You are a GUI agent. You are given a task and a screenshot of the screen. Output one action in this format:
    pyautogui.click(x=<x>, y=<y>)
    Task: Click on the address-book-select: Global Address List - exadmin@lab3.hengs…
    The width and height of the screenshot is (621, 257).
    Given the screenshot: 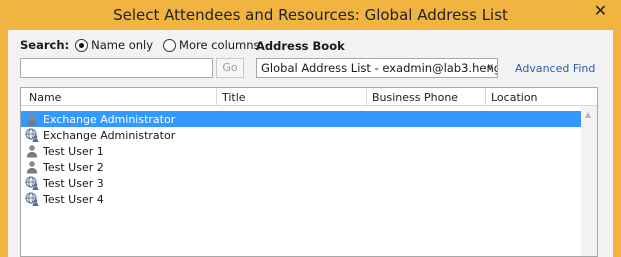 What is the action you would take?
    pyautogui.click(x=377, y=68)
    